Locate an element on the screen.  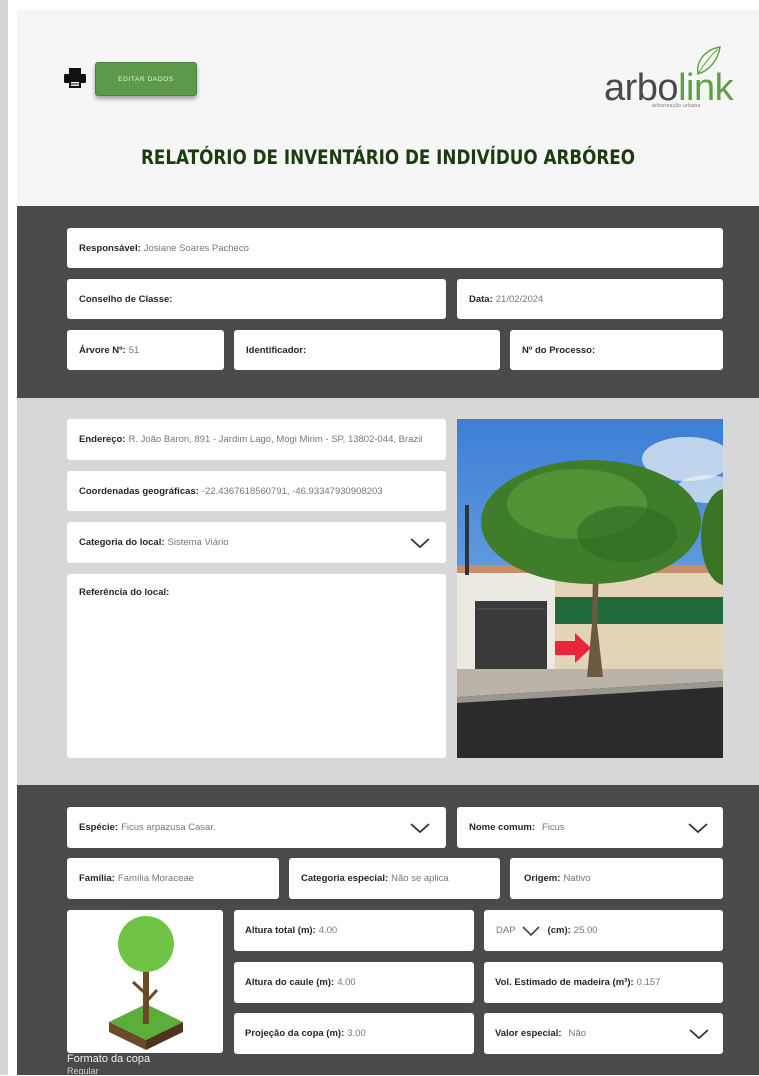
altura-caule-field: Altura do caule (m): 4.00 is located at coordinates (354, 982).